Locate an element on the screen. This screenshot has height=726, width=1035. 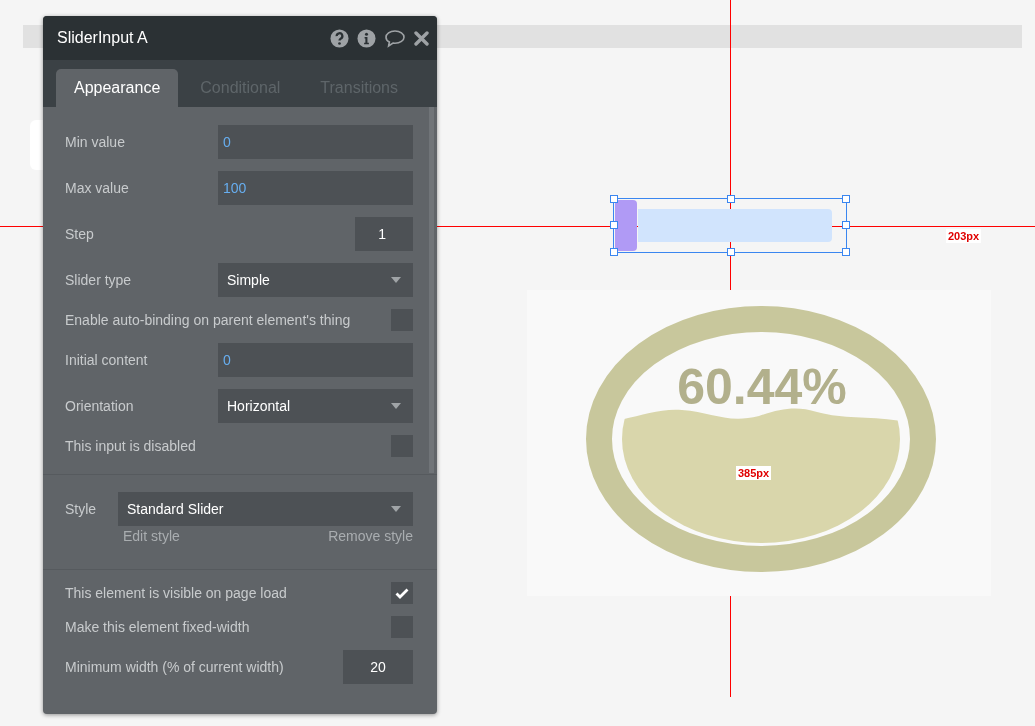
comment-icon is located at coordinates (395, 38).